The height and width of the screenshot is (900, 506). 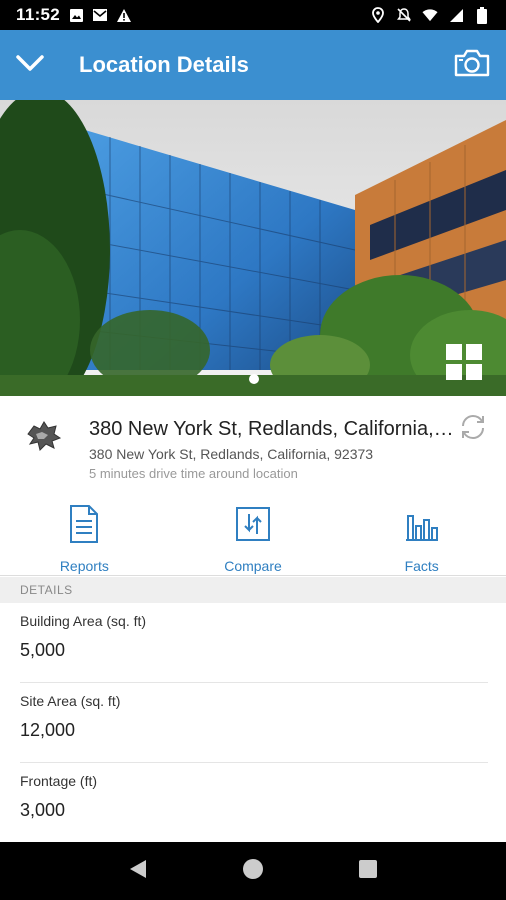 What do you see at coordinates (38, 14) in the screenshot?
I see `status-time: 11:52` at bounding box center [38, 14].